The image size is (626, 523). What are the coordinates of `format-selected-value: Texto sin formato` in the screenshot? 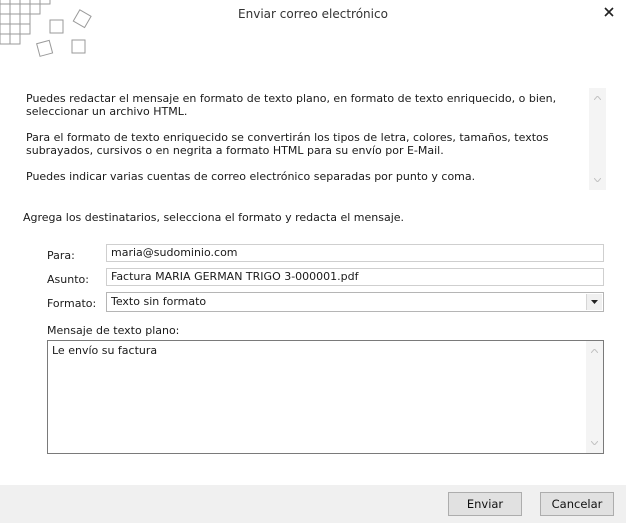 It's located at (159, 301).